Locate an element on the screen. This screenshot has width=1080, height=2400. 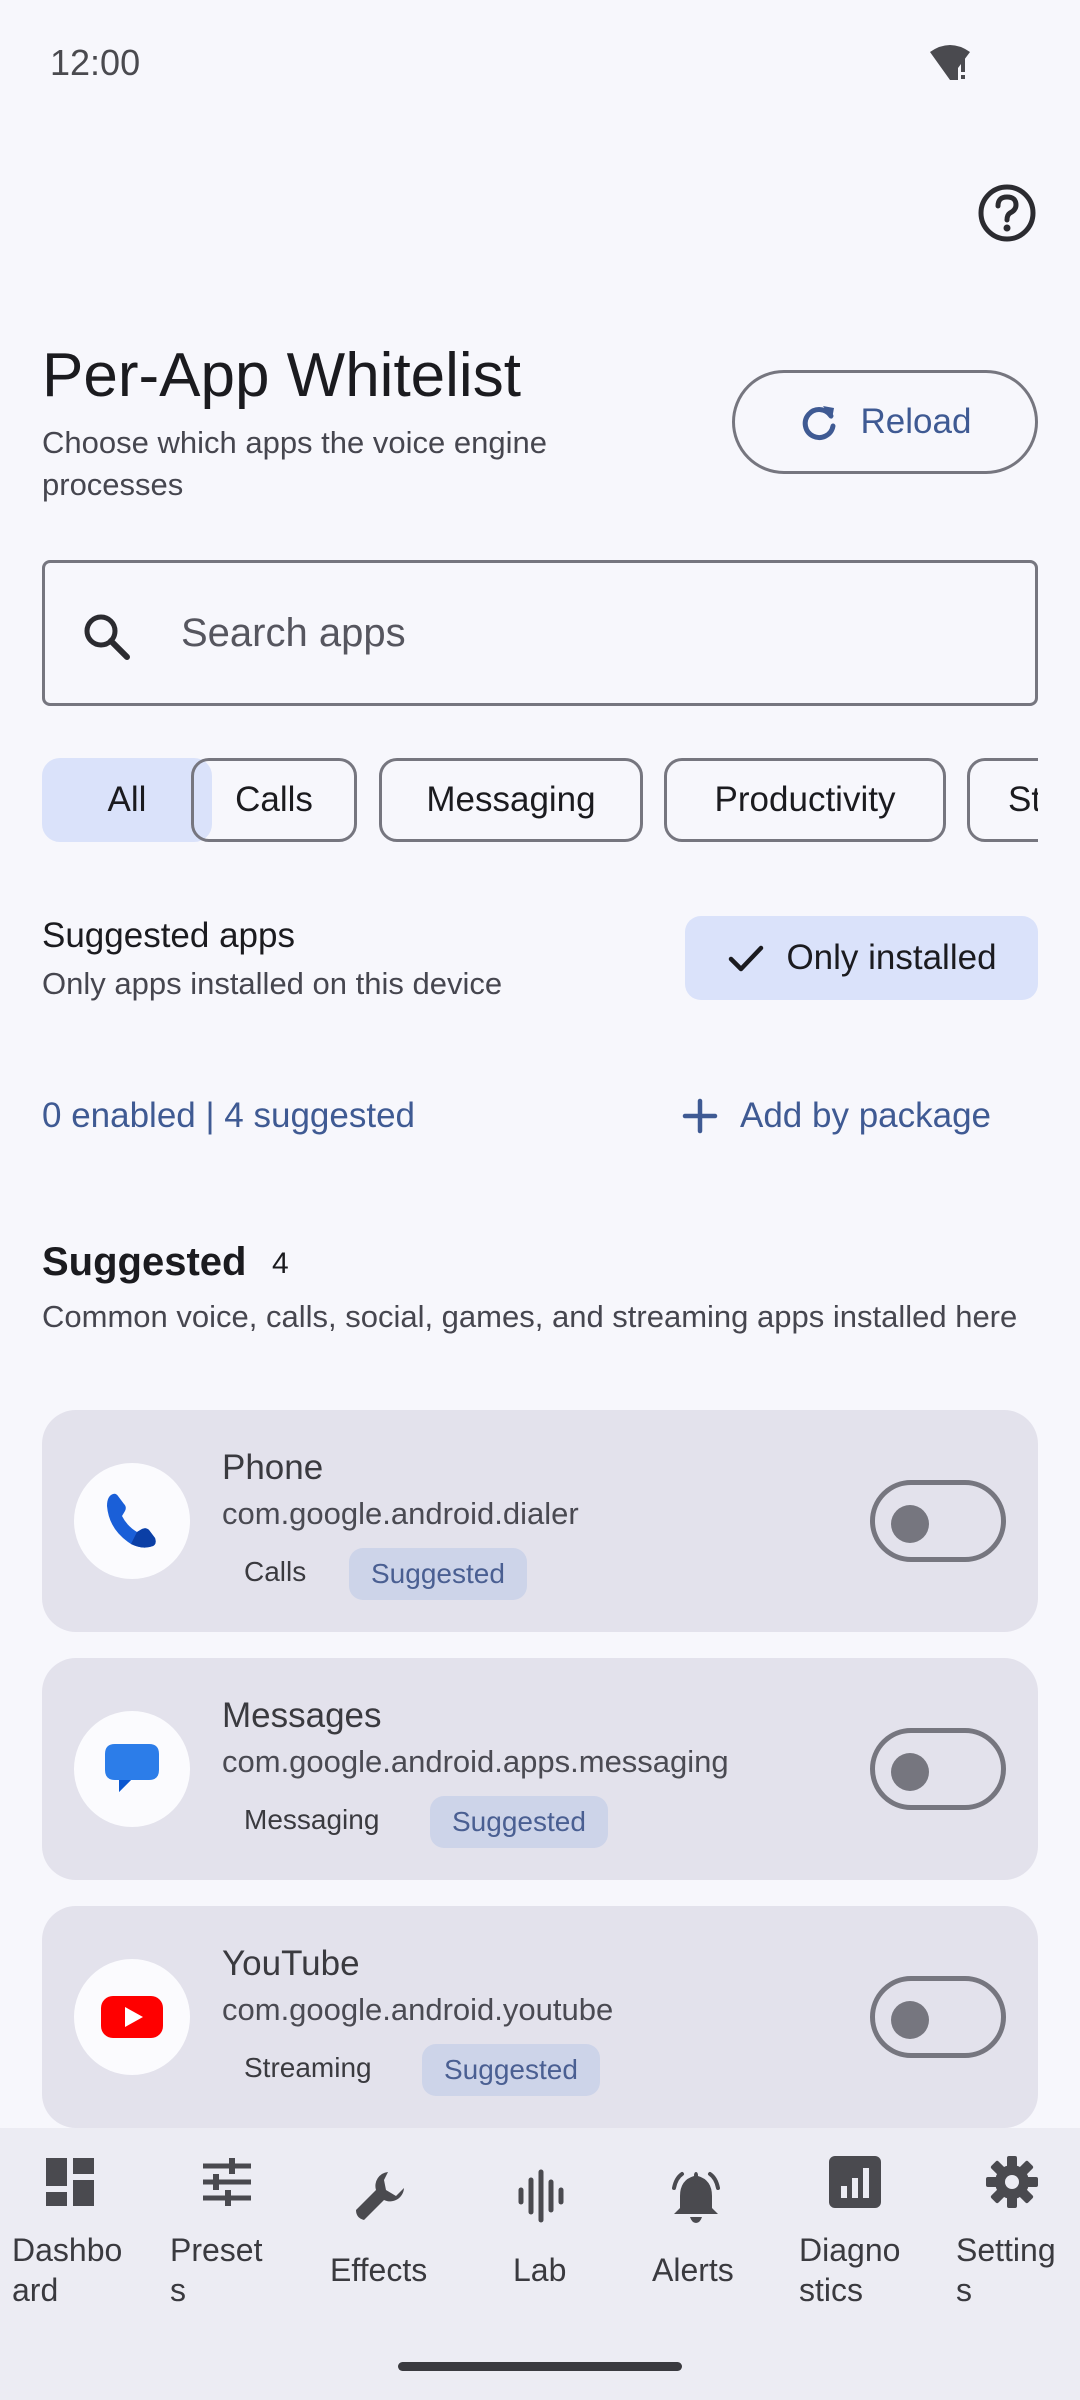
nav-effects: Effects is located at coordinates (385, 2243).